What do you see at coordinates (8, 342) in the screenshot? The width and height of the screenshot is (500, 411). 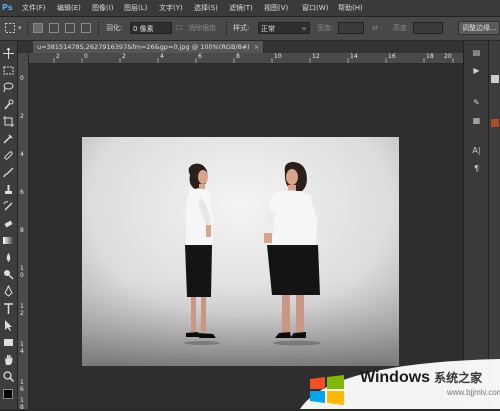 I see `rectangle-tool-icon` at bounding box center [8, 342].